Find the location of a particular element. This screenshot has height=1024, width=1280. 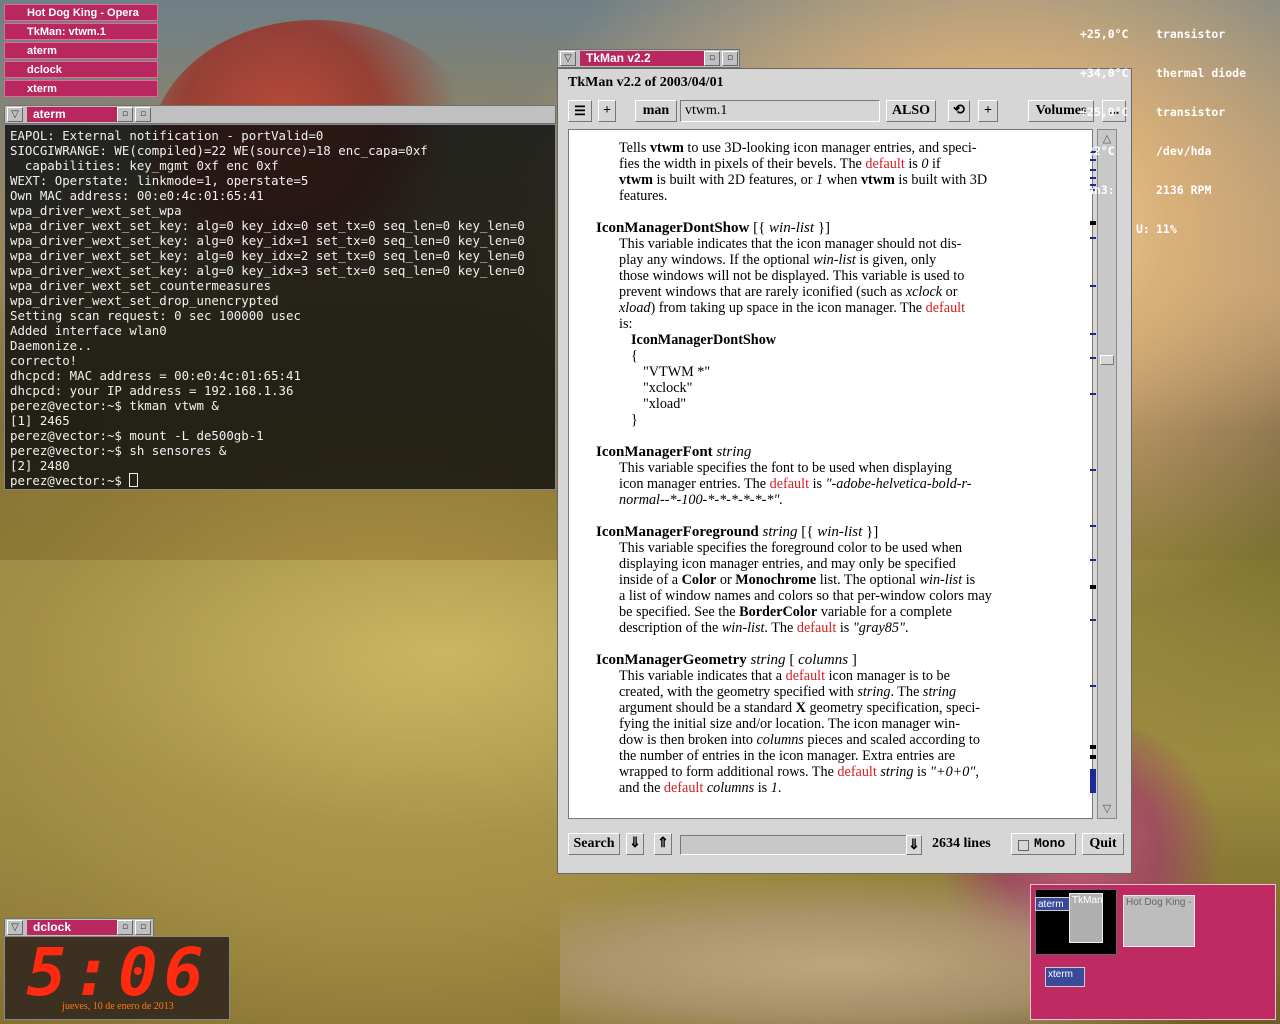

quit-button: Quit is located at coordinates (1103, 844).